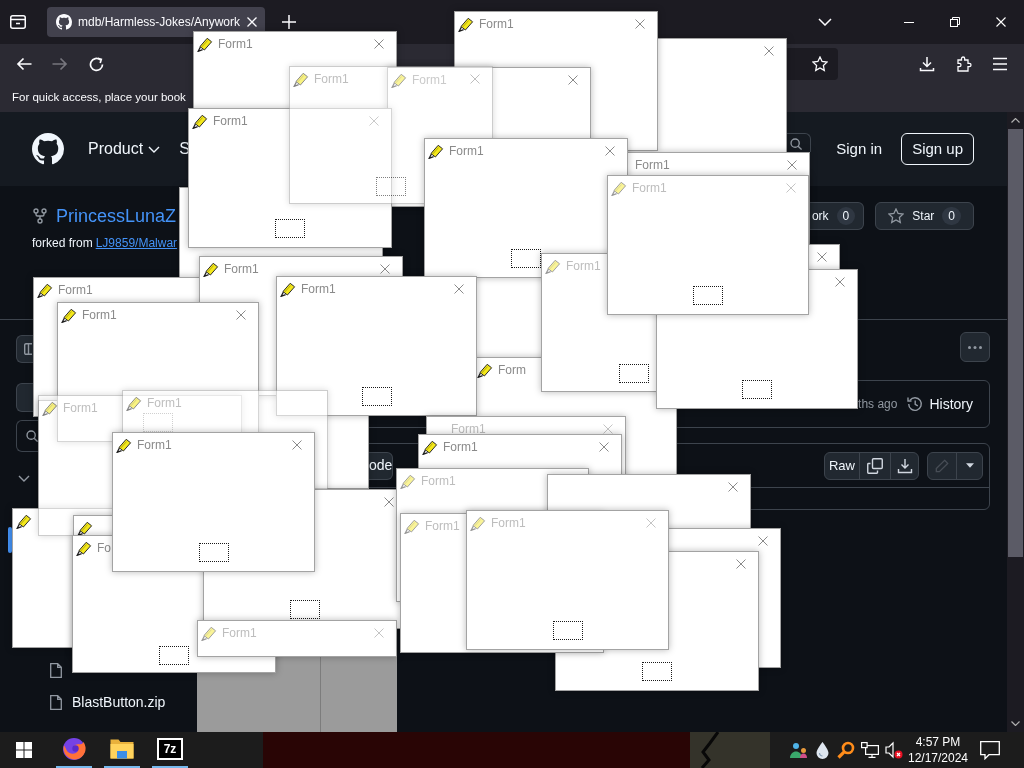 This screenshot has height=768, width=1024. I want to click on browser-icon, so click(74, 749).